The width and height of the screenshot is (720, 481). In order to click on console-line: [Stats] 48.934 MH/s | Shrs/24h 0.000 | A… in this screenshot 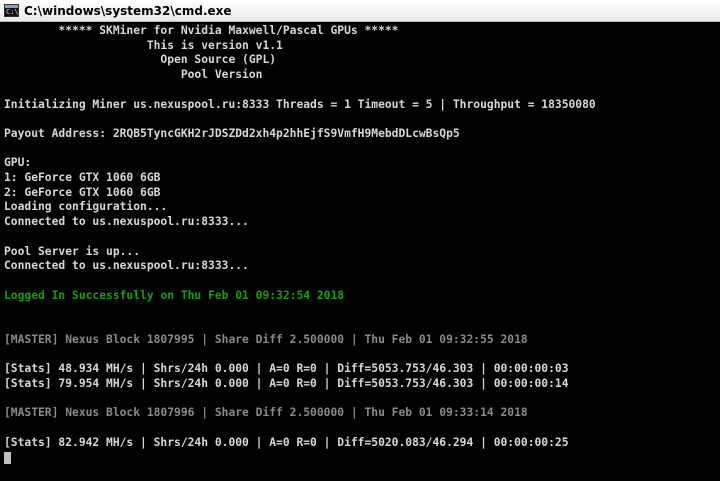, I will do `click(286, 369)`.